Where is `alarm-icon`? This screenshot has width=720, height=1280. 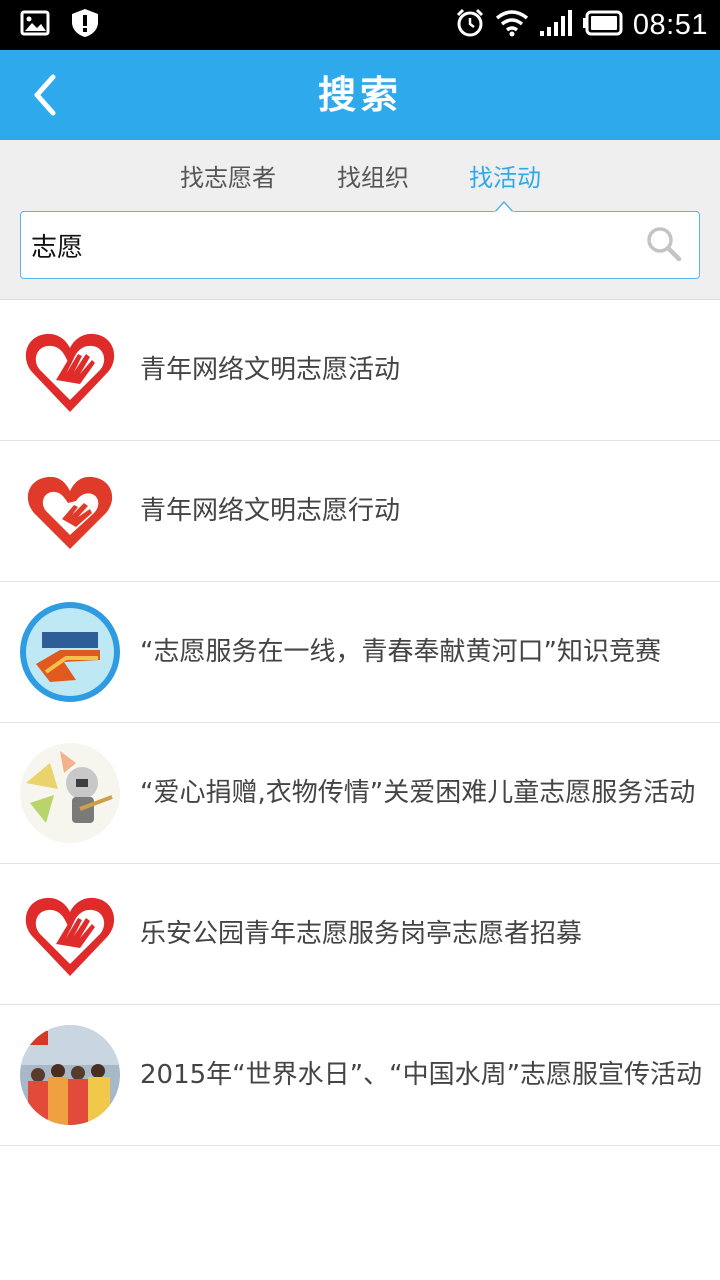
alarm-icon is located at coordinates (470, 25).